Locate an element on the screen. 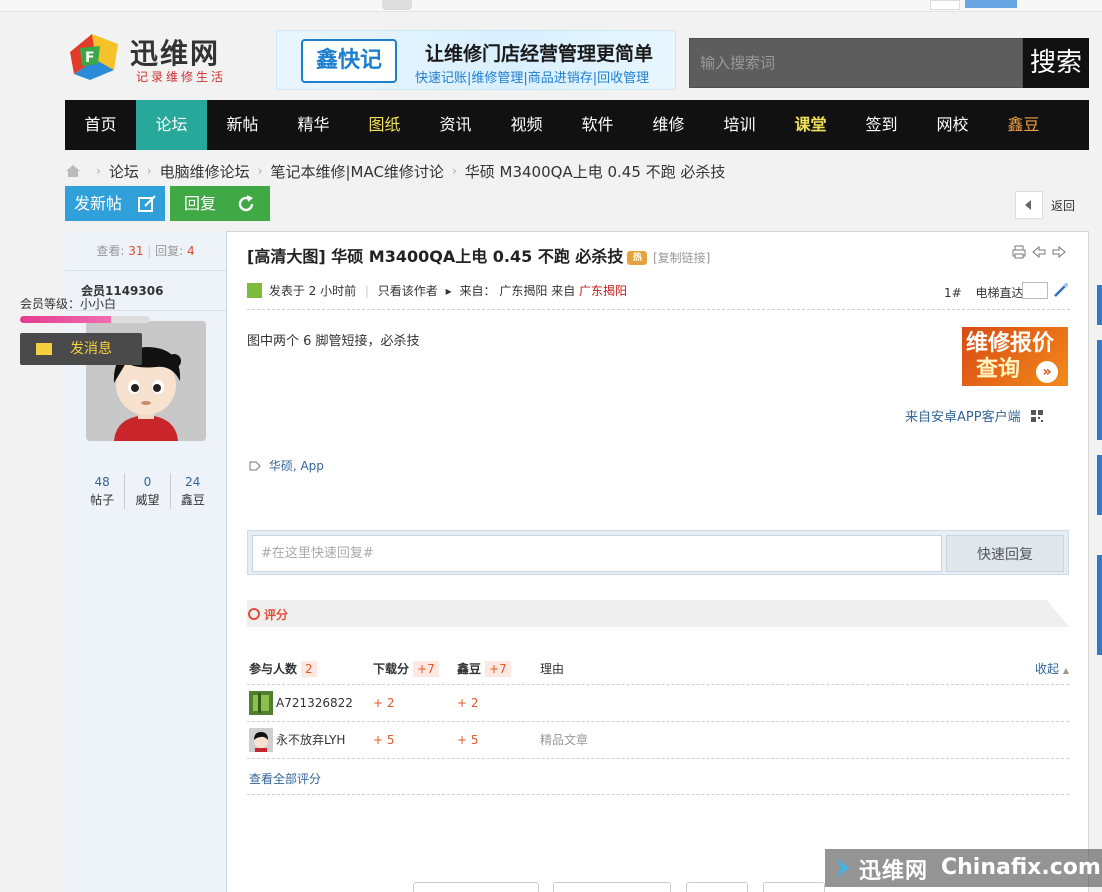  banner-badge: 鑫快记 is located at coordinates (349, 61).